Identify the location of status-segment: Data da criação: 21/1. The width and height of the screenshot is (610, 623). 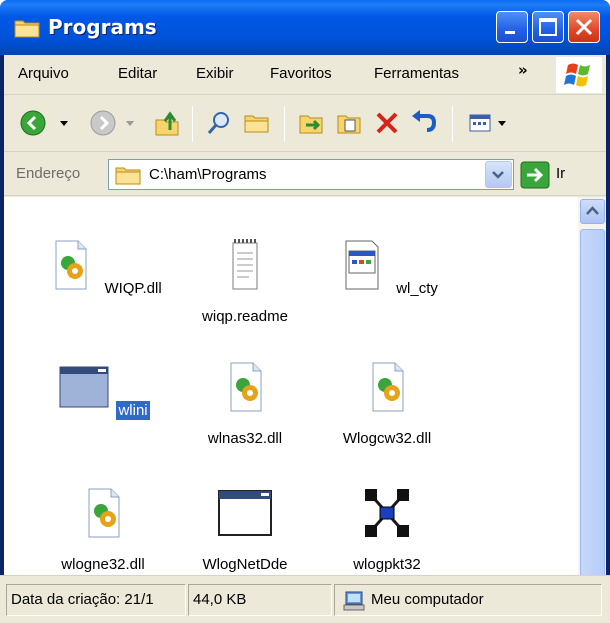
(96, 600).